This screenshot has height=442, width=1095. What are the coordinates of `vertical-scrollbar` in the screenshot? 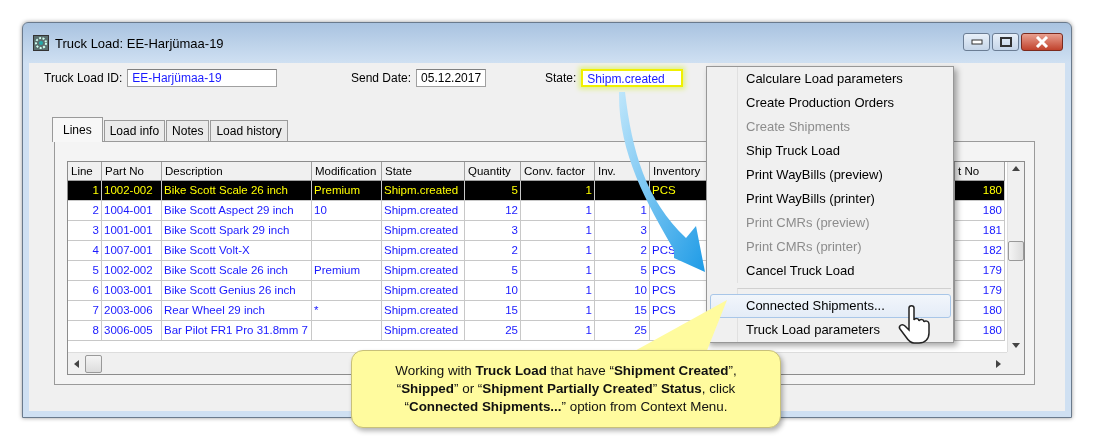 It's located at (1015, 257).